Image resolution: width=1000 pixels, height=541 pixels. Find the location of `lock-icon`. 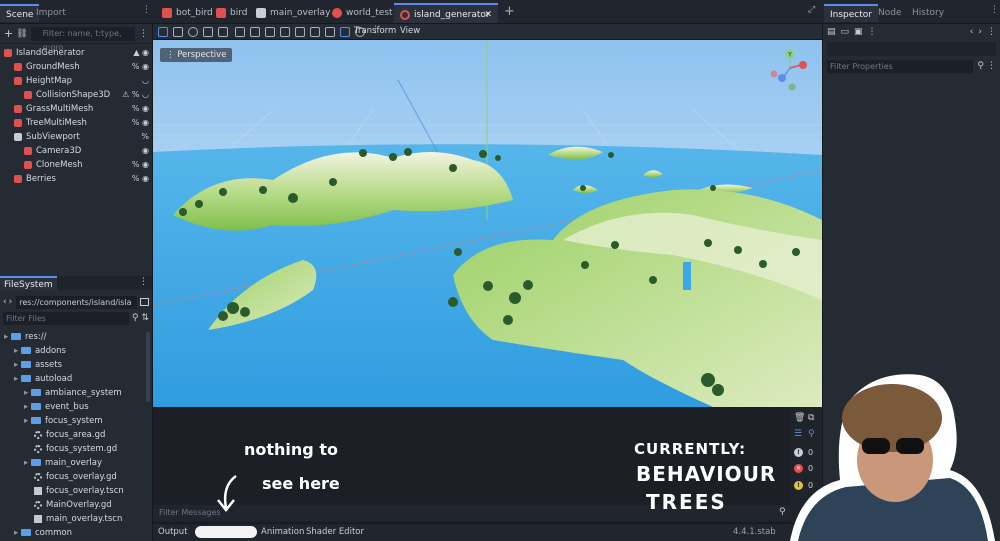

lock-icon is located at coordinates (255, 32).